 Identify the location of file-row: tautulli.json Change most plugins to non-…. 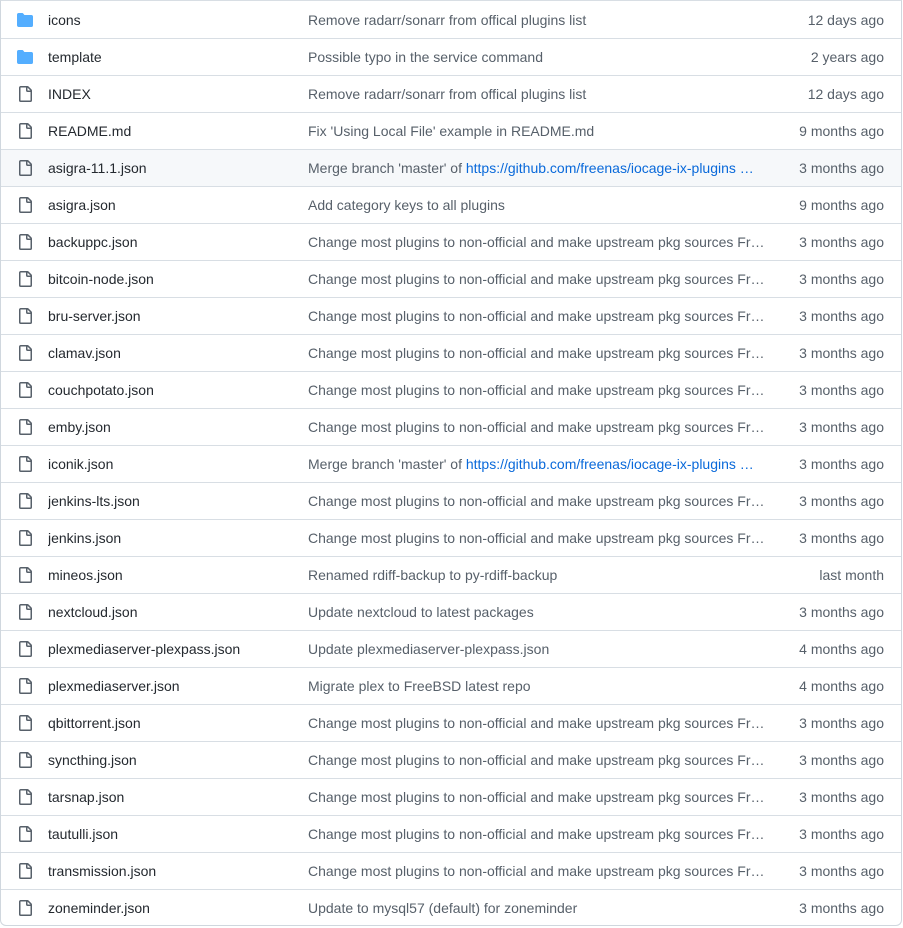
(451, 833).